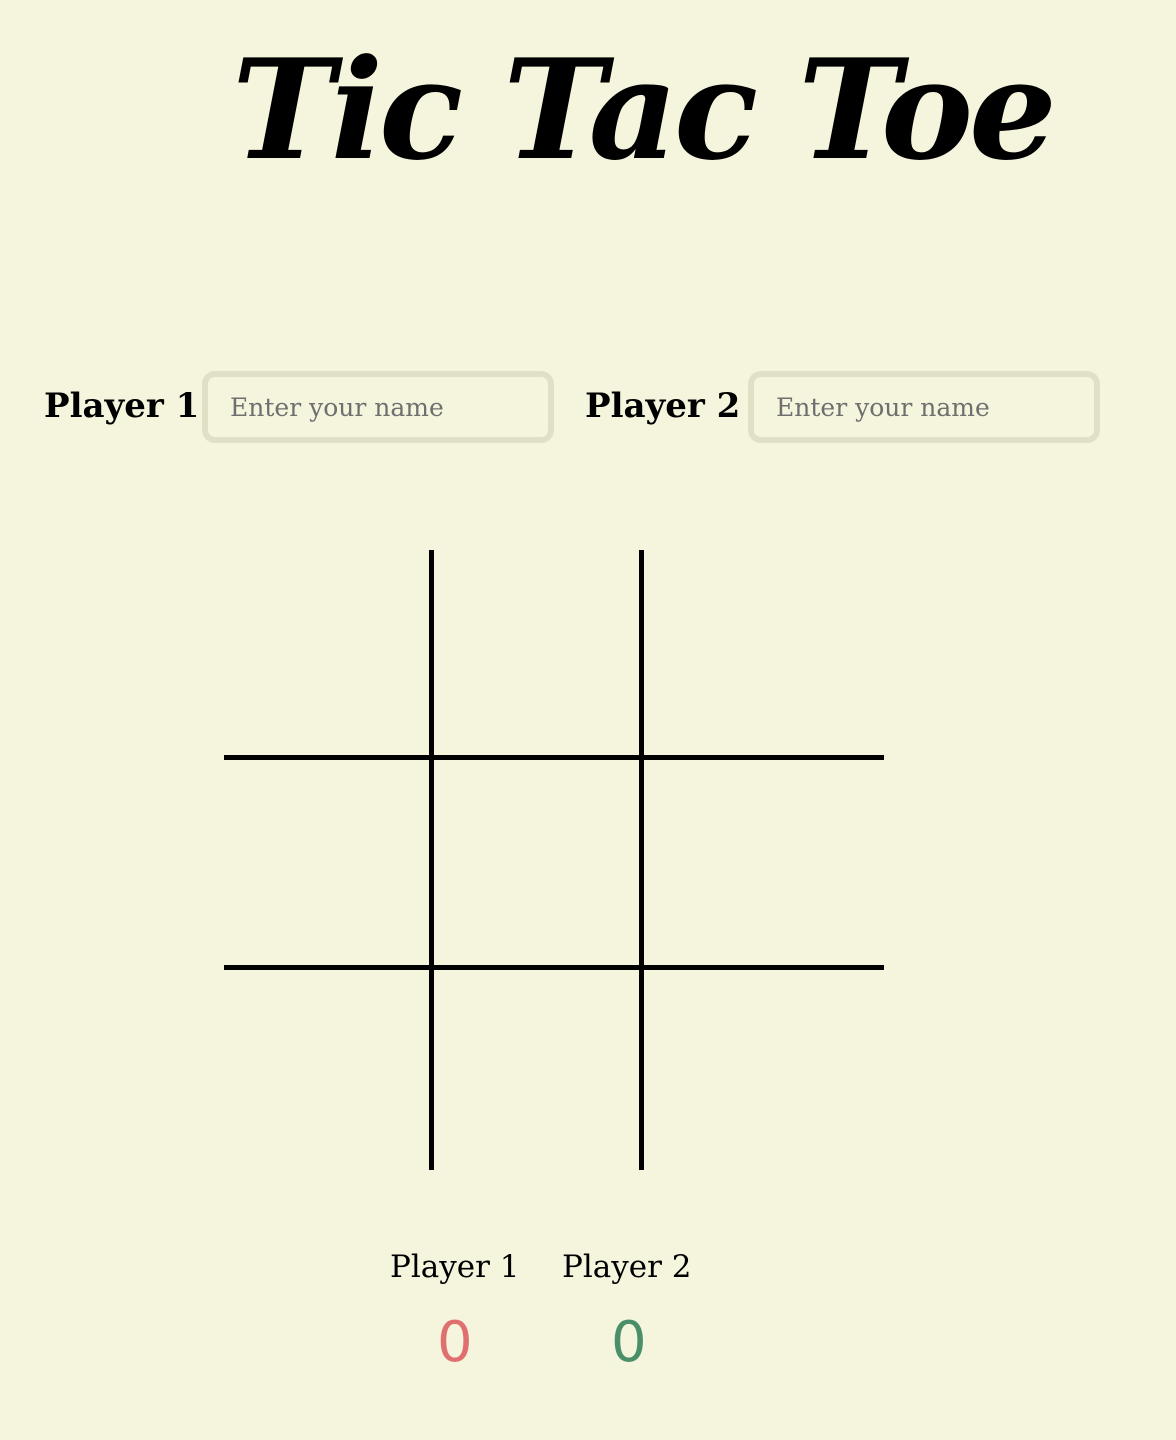 This screenshot has height=1440, width=1176. What do you see at coordinates (644, 109) in the screenshot?
I see `game-title: Tic Tac Toe` at bounding box center [644, 109].